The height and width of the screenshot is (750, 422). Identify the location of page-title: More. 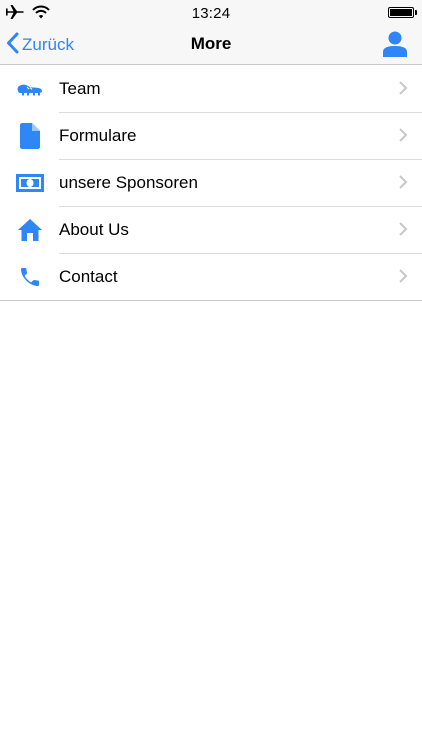
(211, 43).